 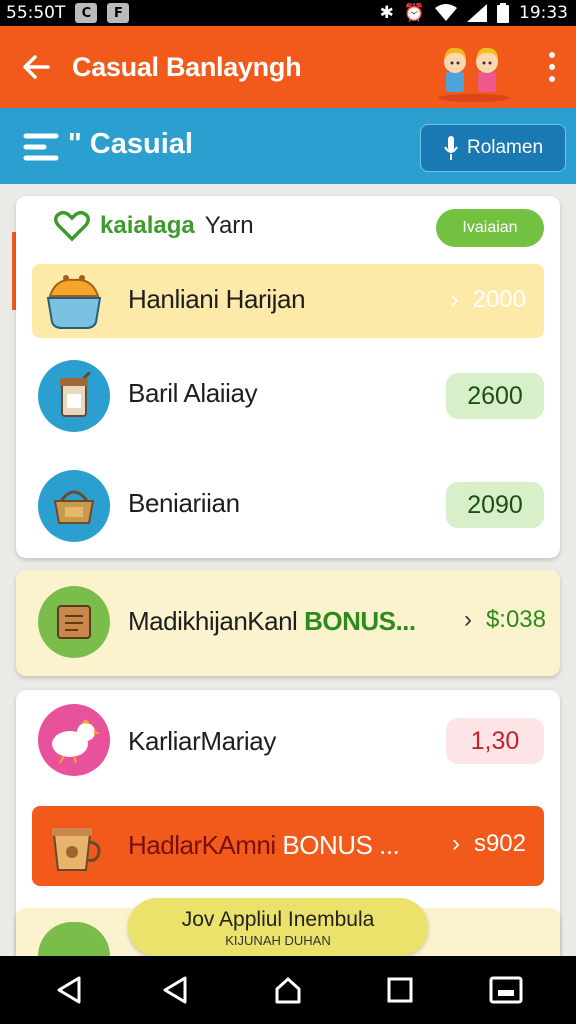 What do you see at coordinates (217, 299) in the screenshot?
I see `list-item-name: Hanliani Harijan` at bounding box center [217, 299].